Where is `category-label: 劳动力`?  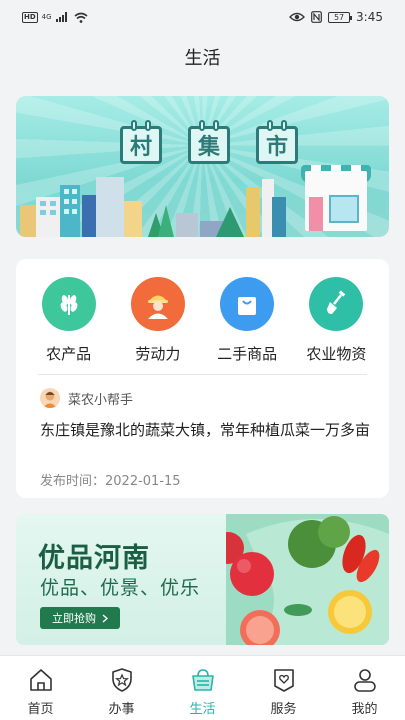
category-label: 劳动力 is located at coordinates (158, 354).